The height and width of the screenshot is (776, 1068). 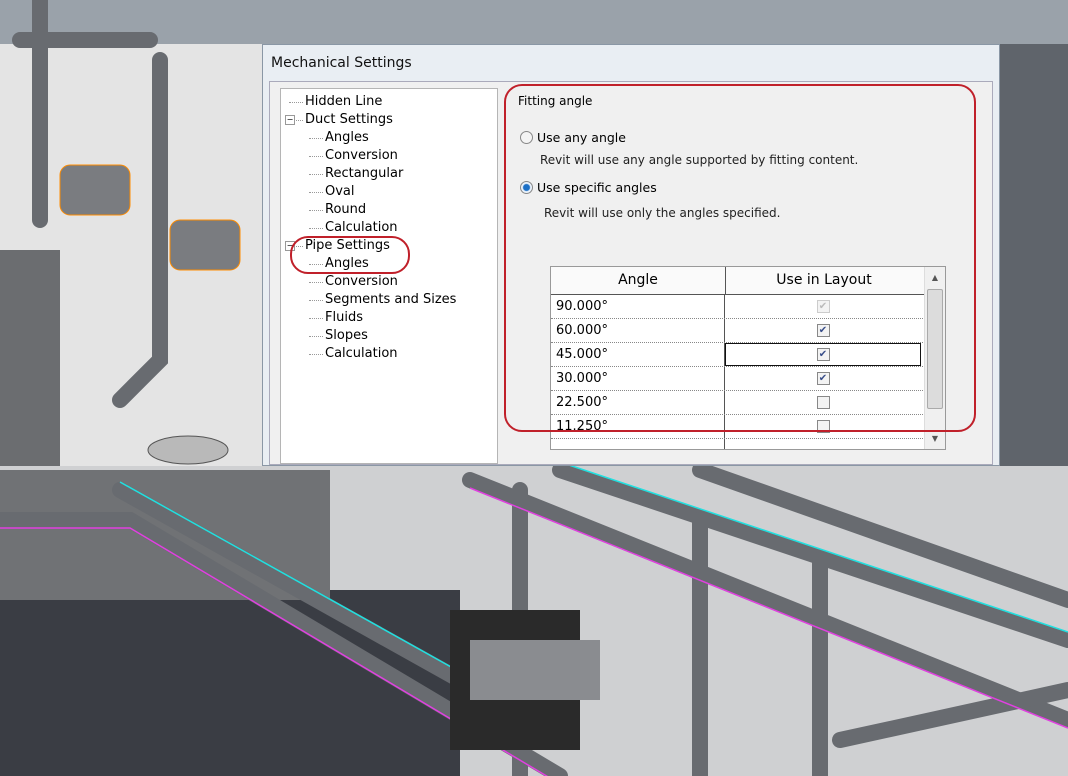 What do you see at coordinates (349, 120) in the screenshot?
I see `tree-item: Duct Settings` at bounding box center [349, 120].